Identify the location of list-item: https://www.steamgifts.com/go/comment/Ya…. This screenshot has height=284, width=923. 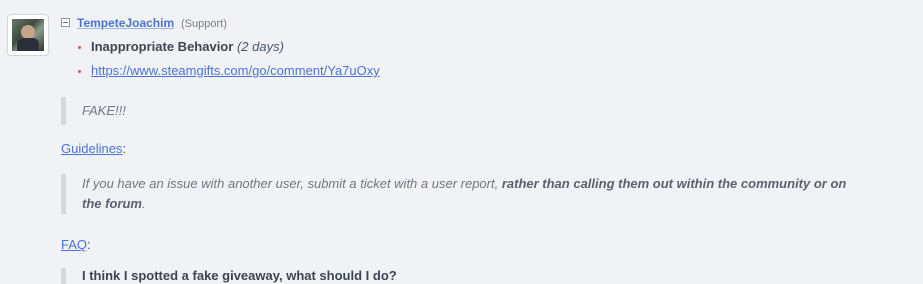
(228, 74).